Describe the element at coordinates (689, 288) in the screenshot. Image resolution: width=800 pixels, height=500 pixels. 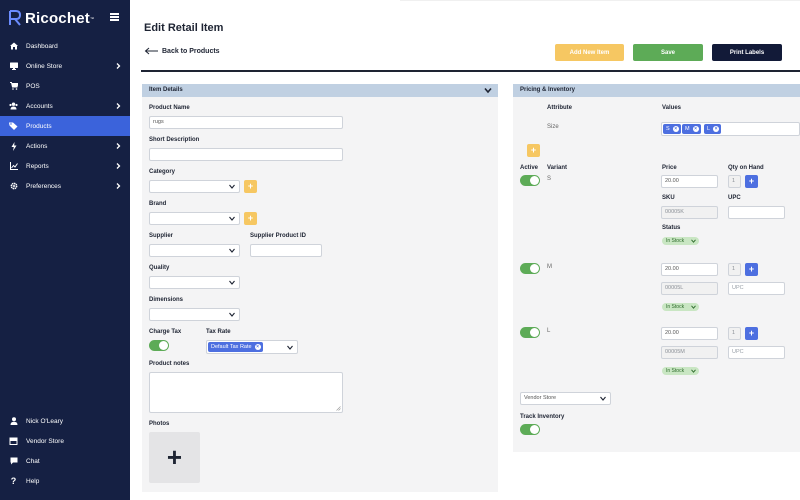
I see `variant-m-sku-input: 00005L` at that location.